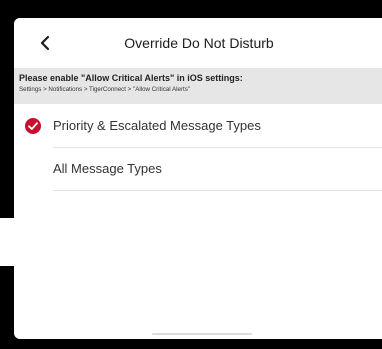  I want to click on navigation-bar: Override Do Not Disturb, so click(198, 43).